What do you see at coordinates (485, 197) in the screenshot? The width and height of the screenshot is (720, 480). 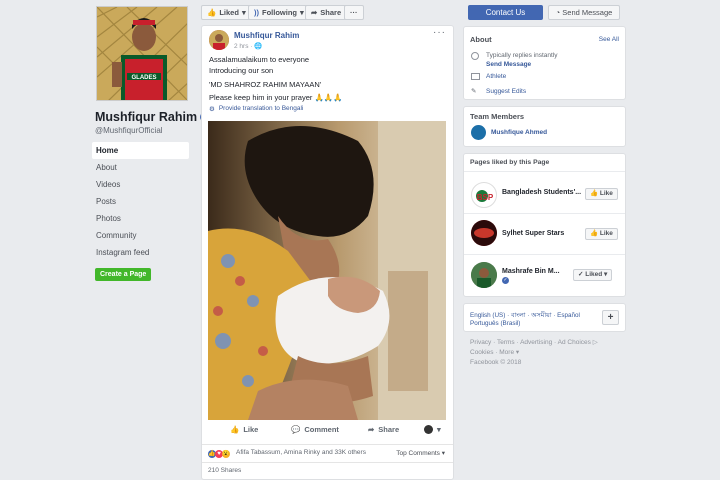 I see `svg-text: BSP` at bounding box center [485, 197].